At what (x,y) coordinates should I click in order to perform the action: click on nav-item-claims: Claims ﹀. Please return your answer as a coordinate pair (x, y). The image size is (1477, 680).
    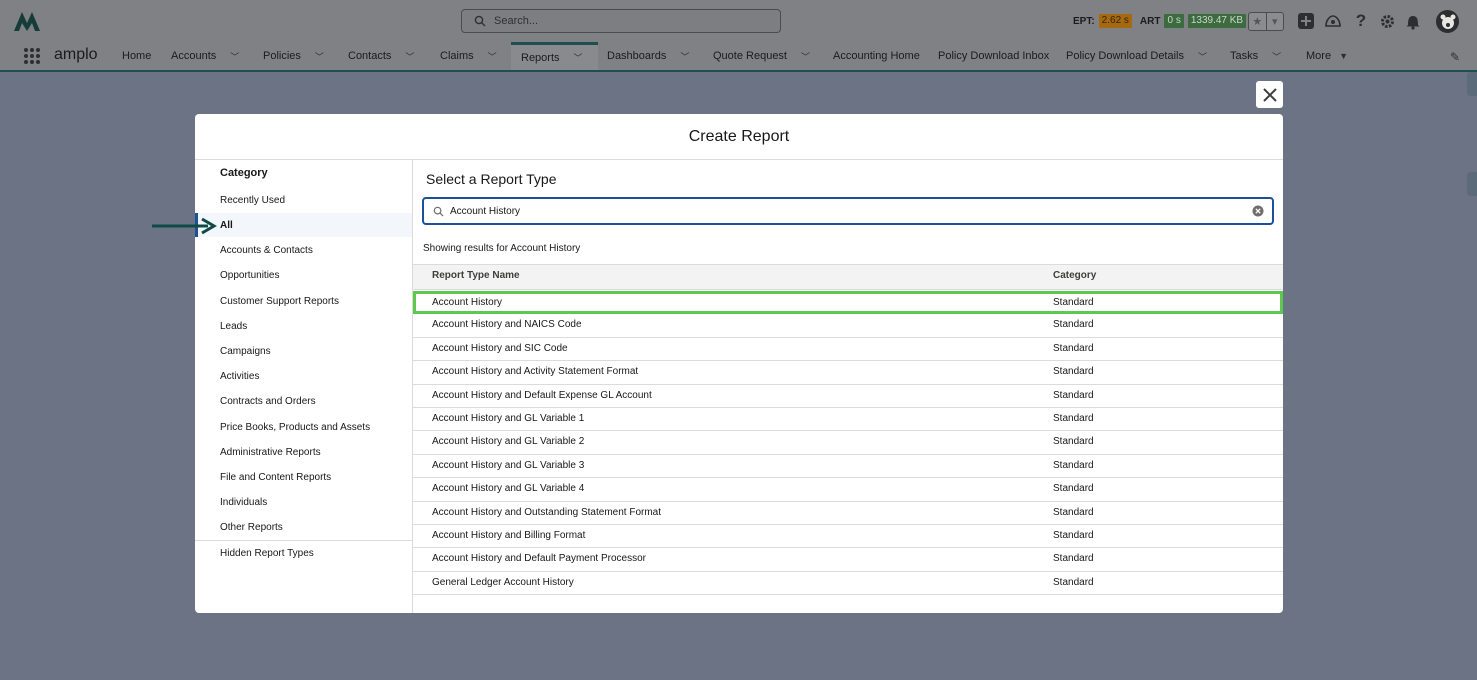
    Looking at the image, I should click on (468, 56).